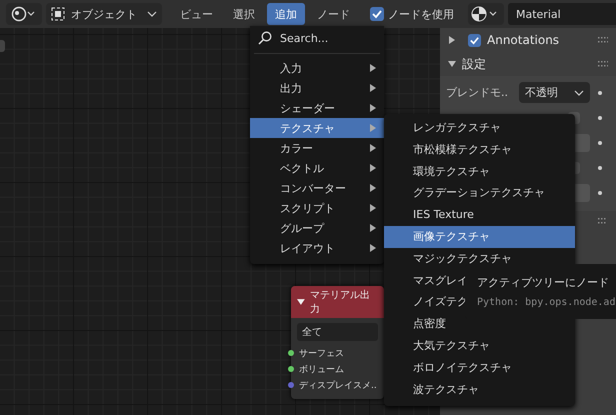 The width and height of the screenshot is (616, 415). Describe the element at coordinates (337, 332) in the screenshot. I see `target-dropdown: 全て` at that location.